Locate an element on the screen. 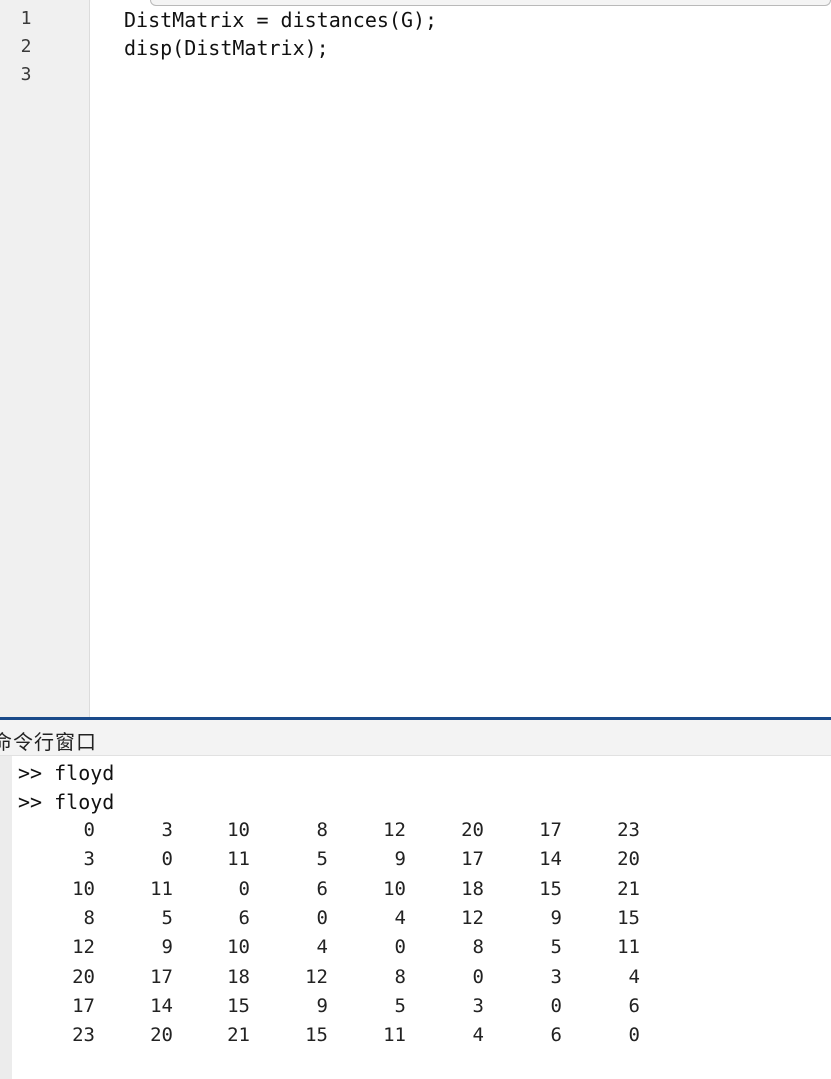 This screenshot has width=831, height=1079. command-window-title: 命令行窗口 is located at coordinates (48, 742).